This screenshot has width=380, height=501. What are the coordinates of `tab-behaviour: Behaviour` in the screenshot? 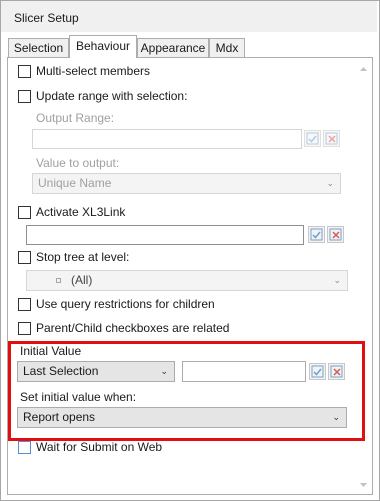 It's located at (103, 46).